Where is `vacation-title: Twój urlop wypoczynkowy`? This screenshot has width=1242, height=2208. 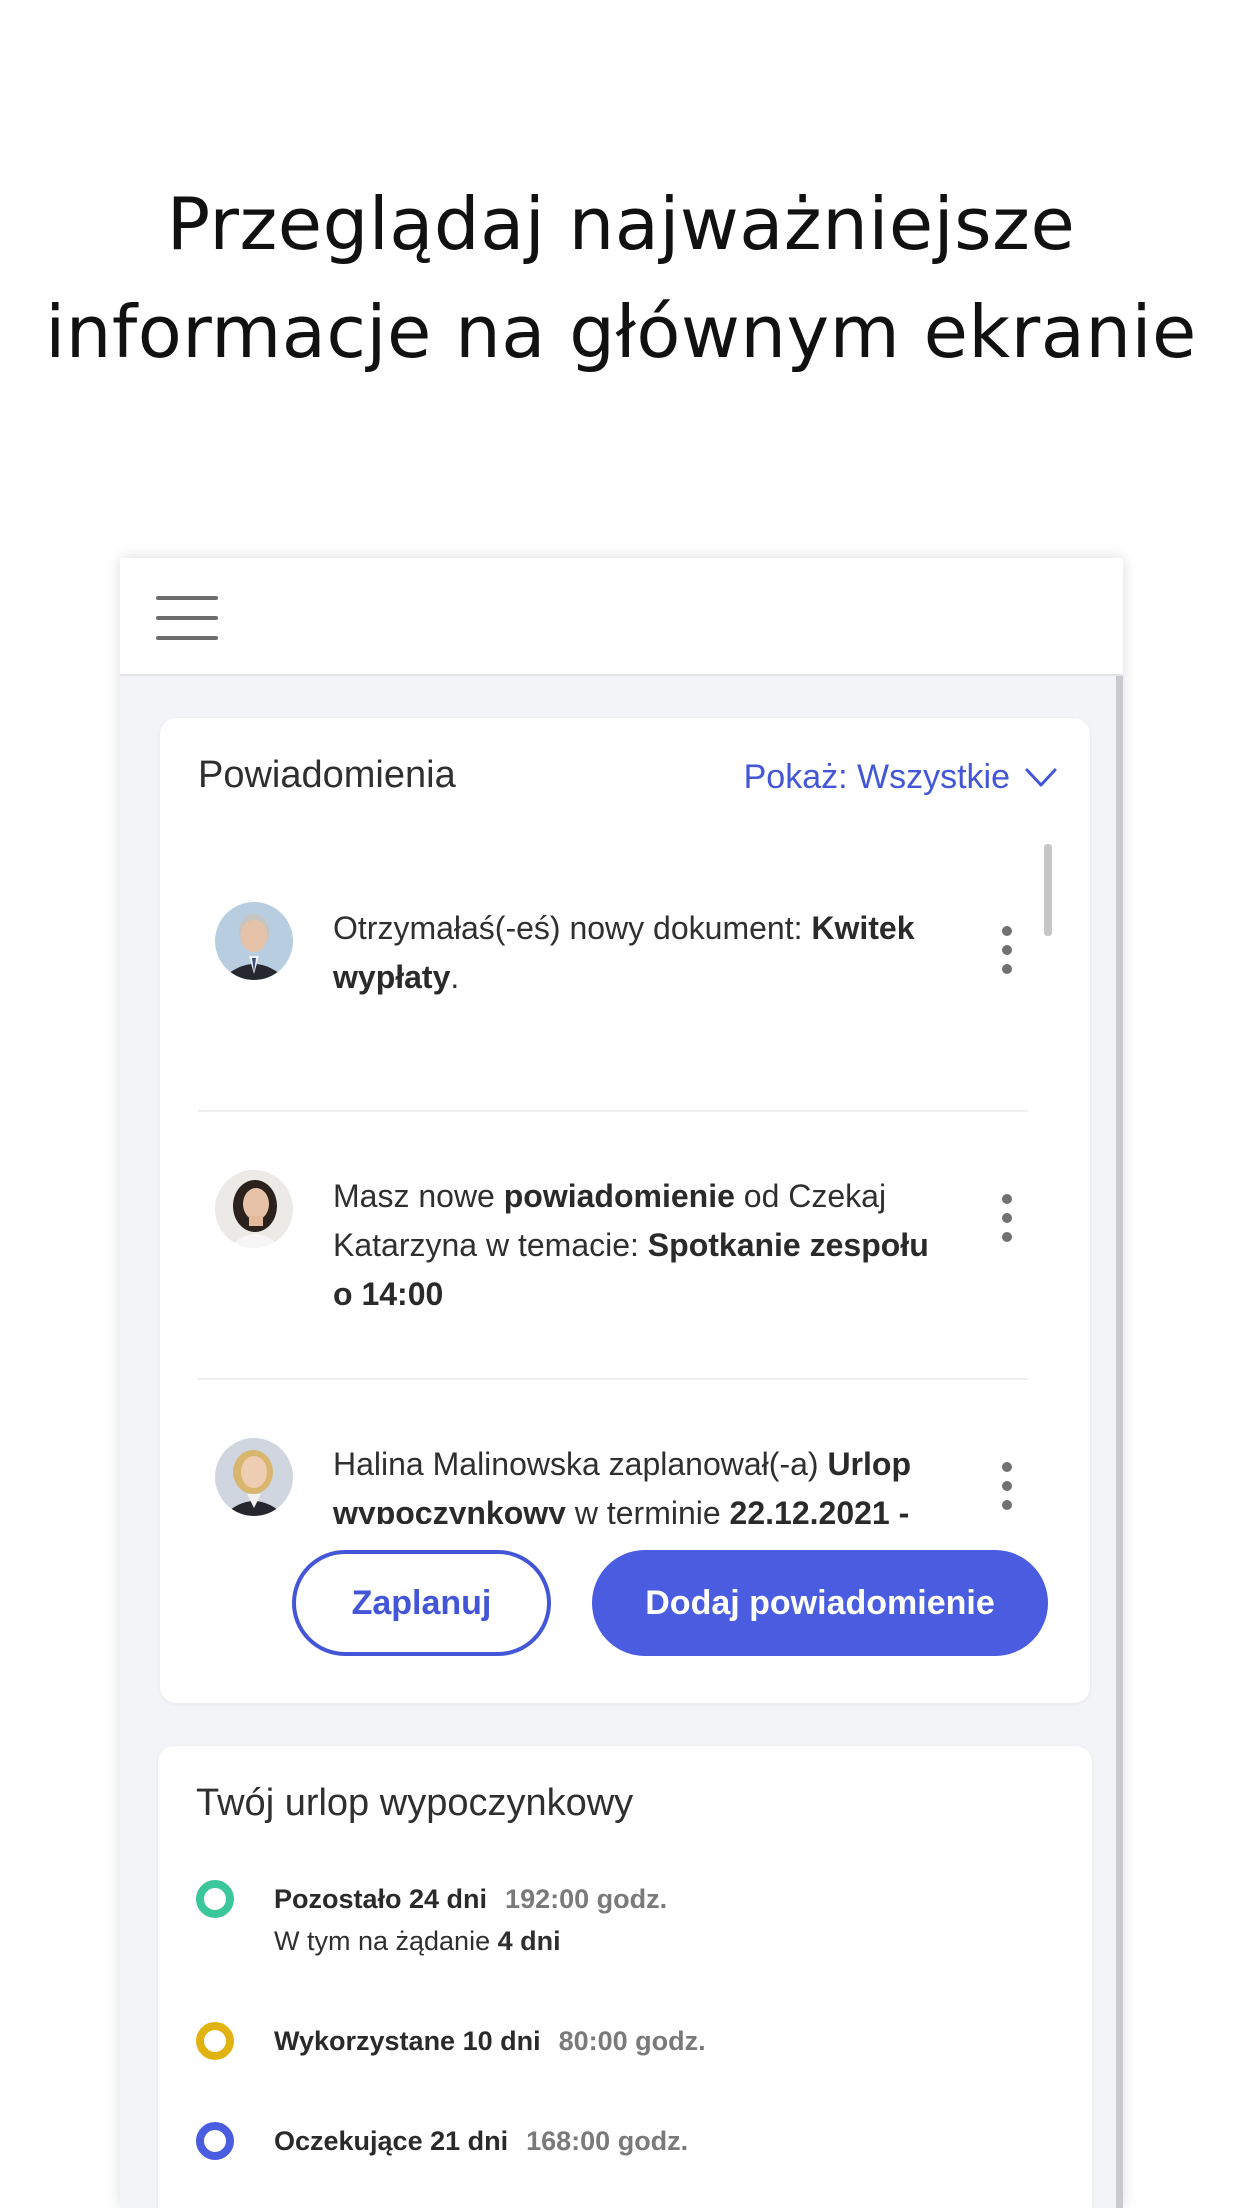
vacation-title: Twój urlop wypoczynkowy is located at coordinates (415, 1803).